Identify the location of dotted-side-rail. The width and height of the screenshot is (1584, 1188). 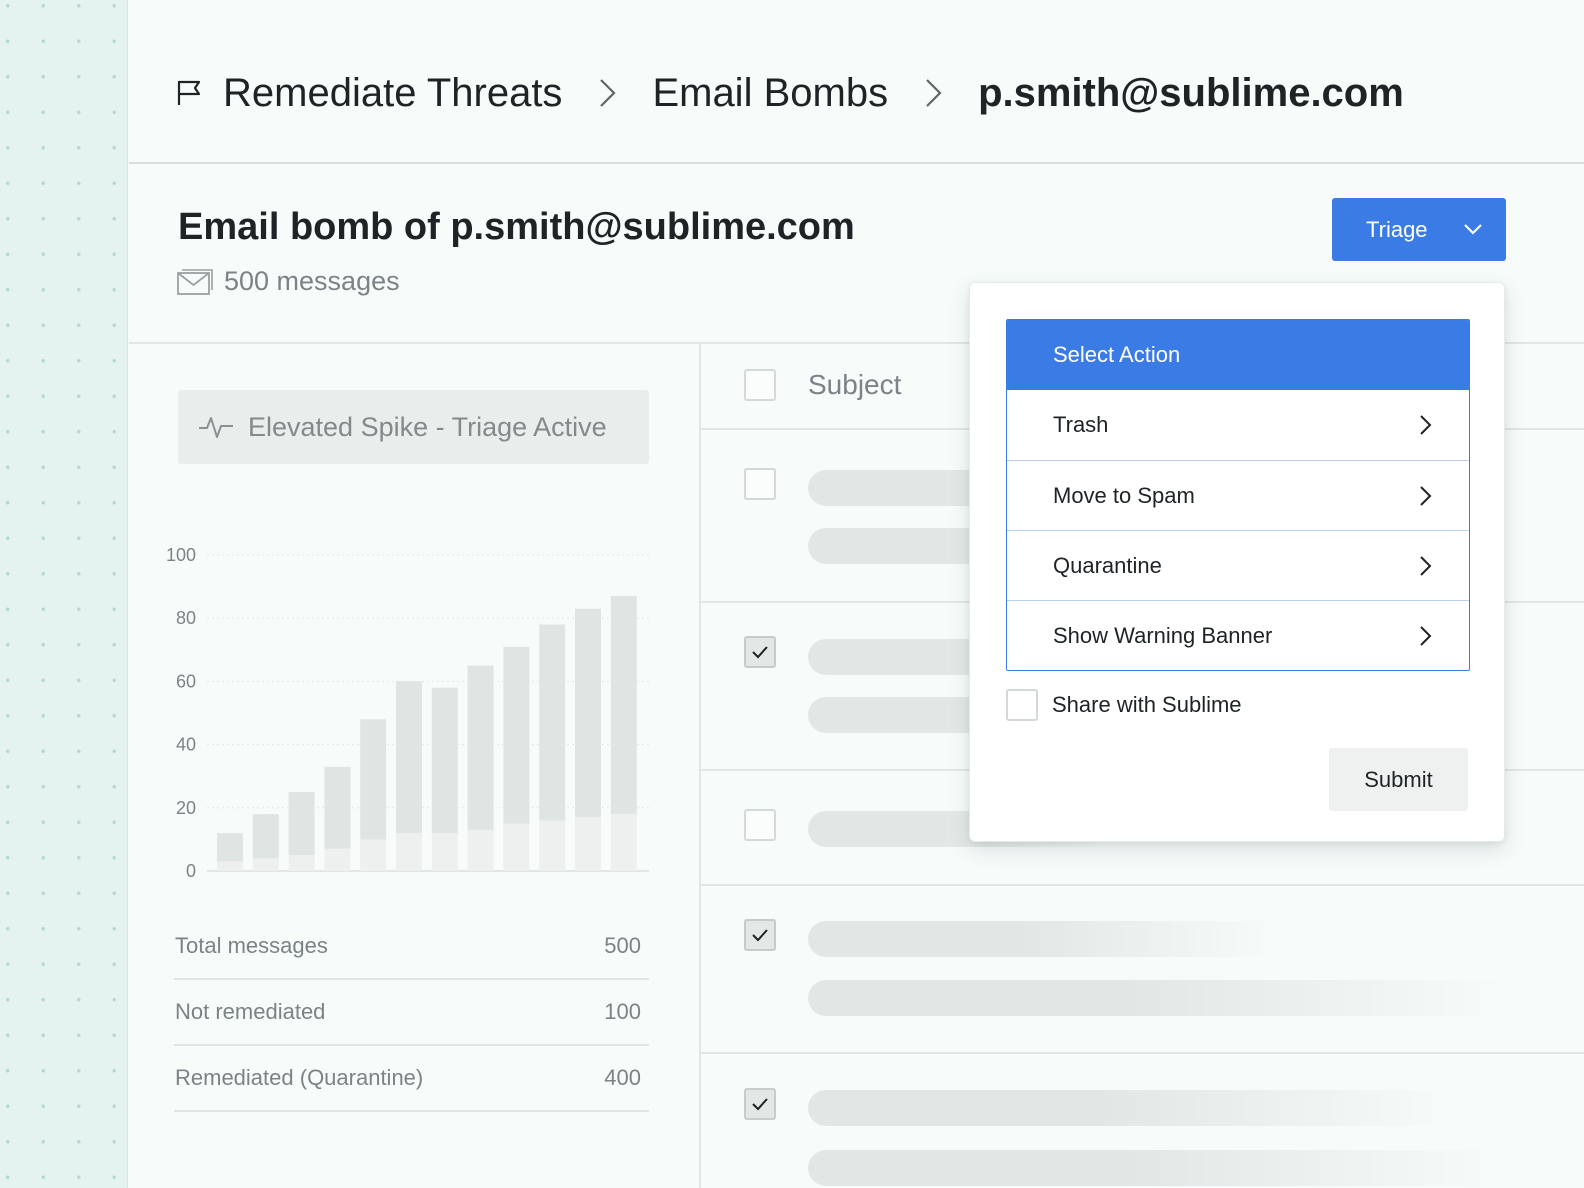
(64, 594).